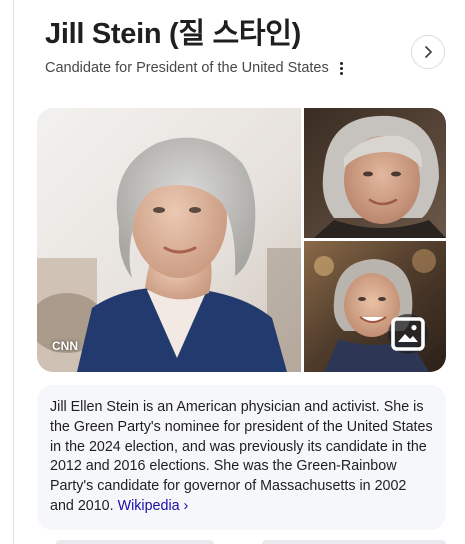 The height and width of the screenshot is (544, 465). What do you see at coordinates (375, 173) in the screenshot?
I see `secondary-photo-top` at bounding box center [375, 173].